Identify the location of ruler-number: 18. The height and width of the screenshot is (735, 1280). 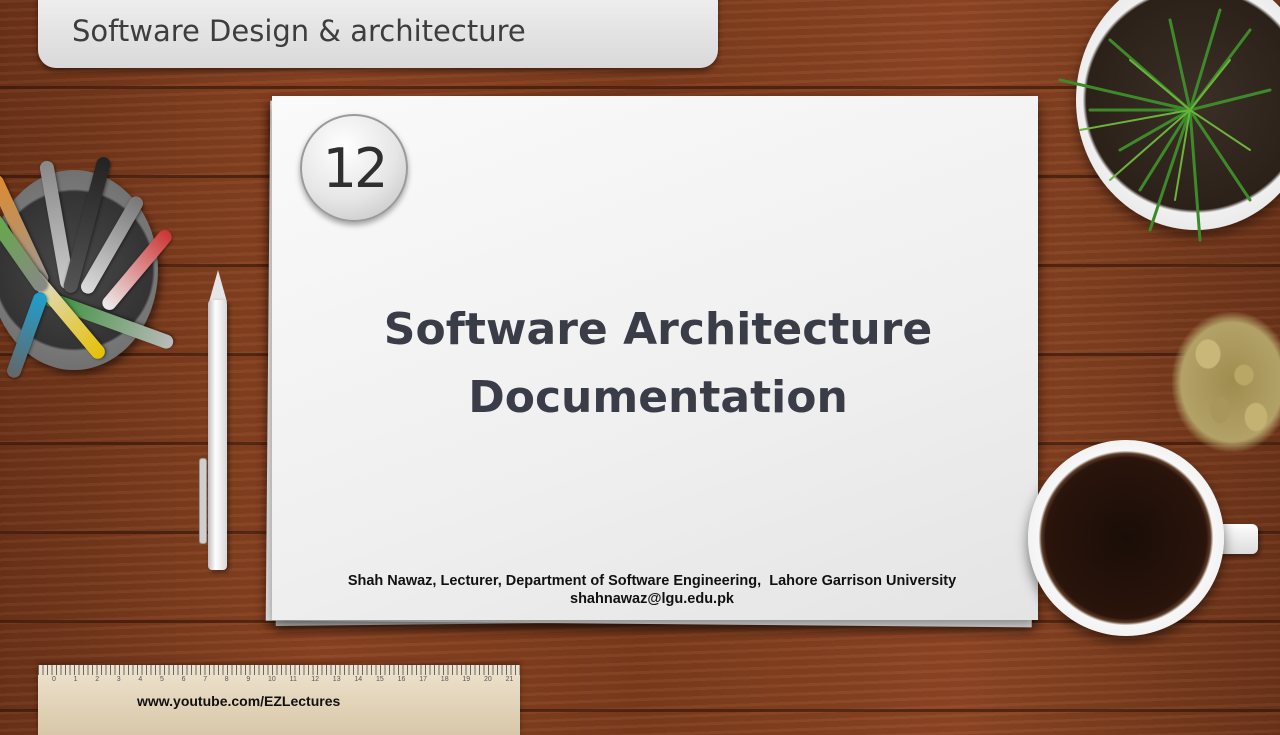
(444, 679).